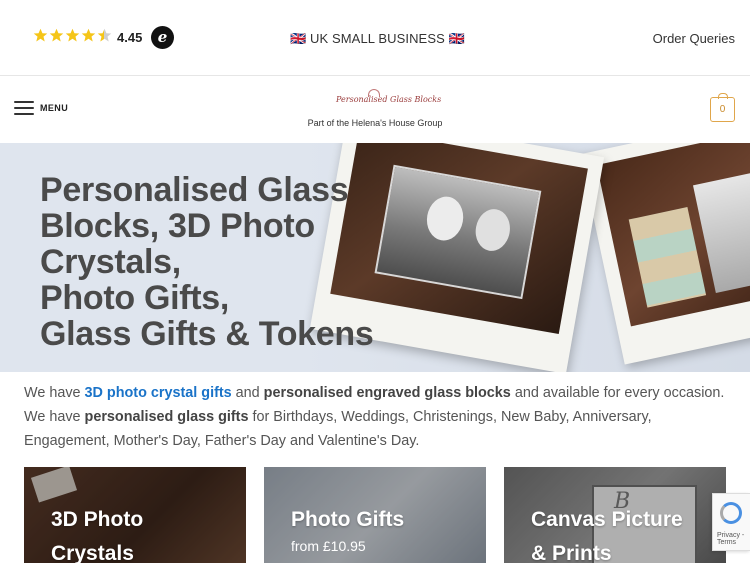 The height and width of the screenshot is (563, 750). What do you see at coordinates (571, 552) in the screenshot?
I see `card-title-line: & Prints` at bounding box center [571, 552].